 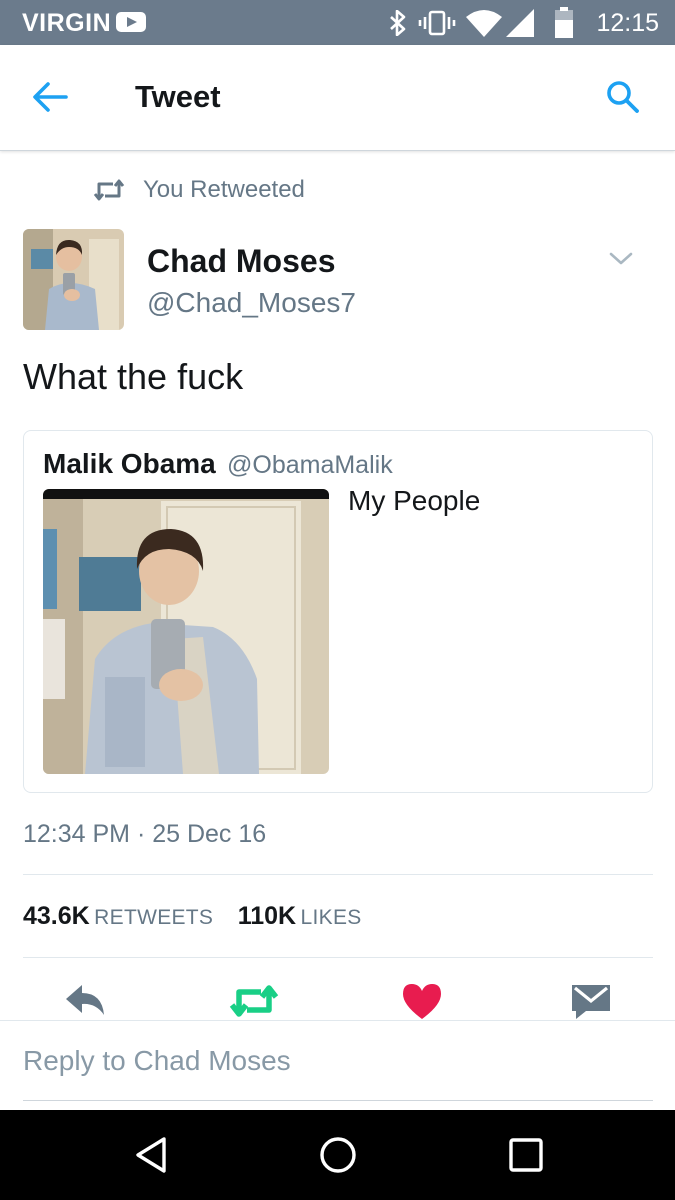 I want to click on tweet-timestamp: 12:34 PM · 25 Dec 16, so click(x=145, y=834).